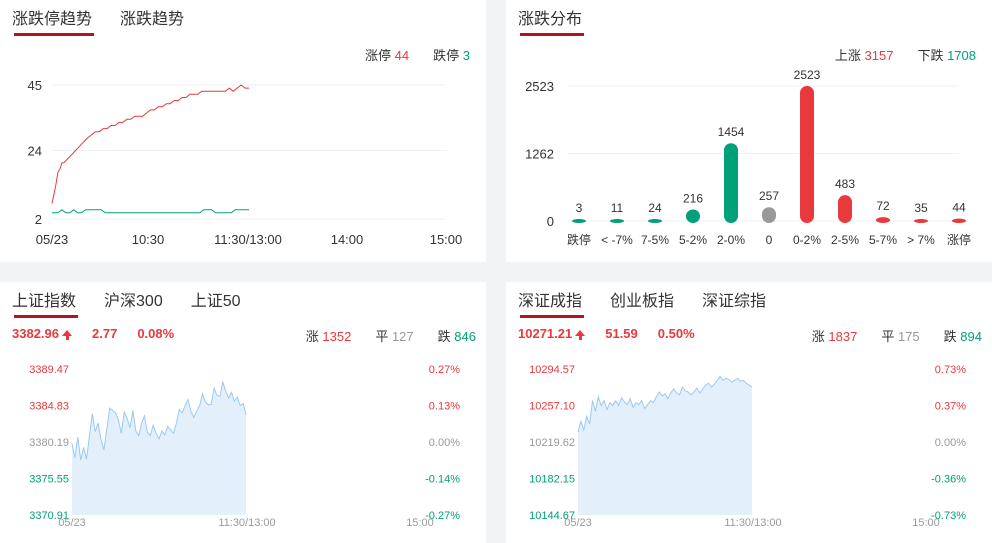 Image resolution: width=992 pixels, height=543 pixels. I want to click on x-category-label: > 7%, so click(921, 240).